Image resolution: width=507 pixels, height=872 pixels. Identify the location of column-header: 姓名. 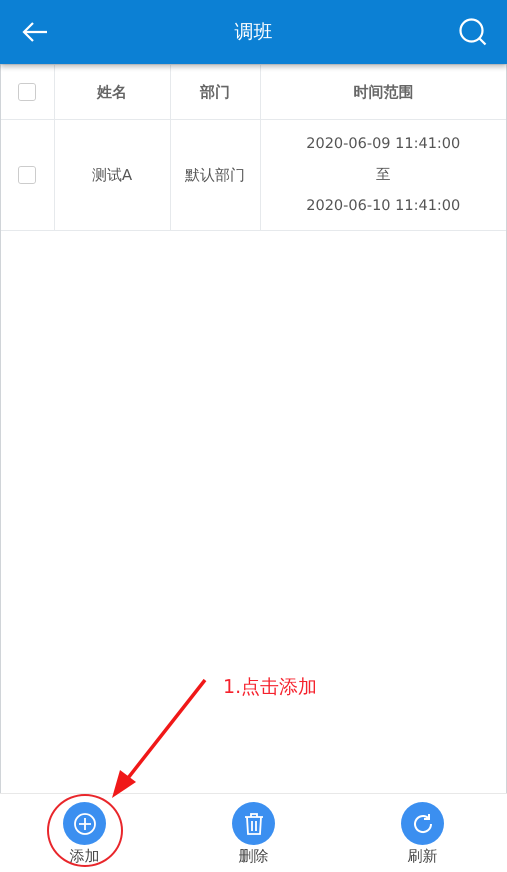
(112, 91).